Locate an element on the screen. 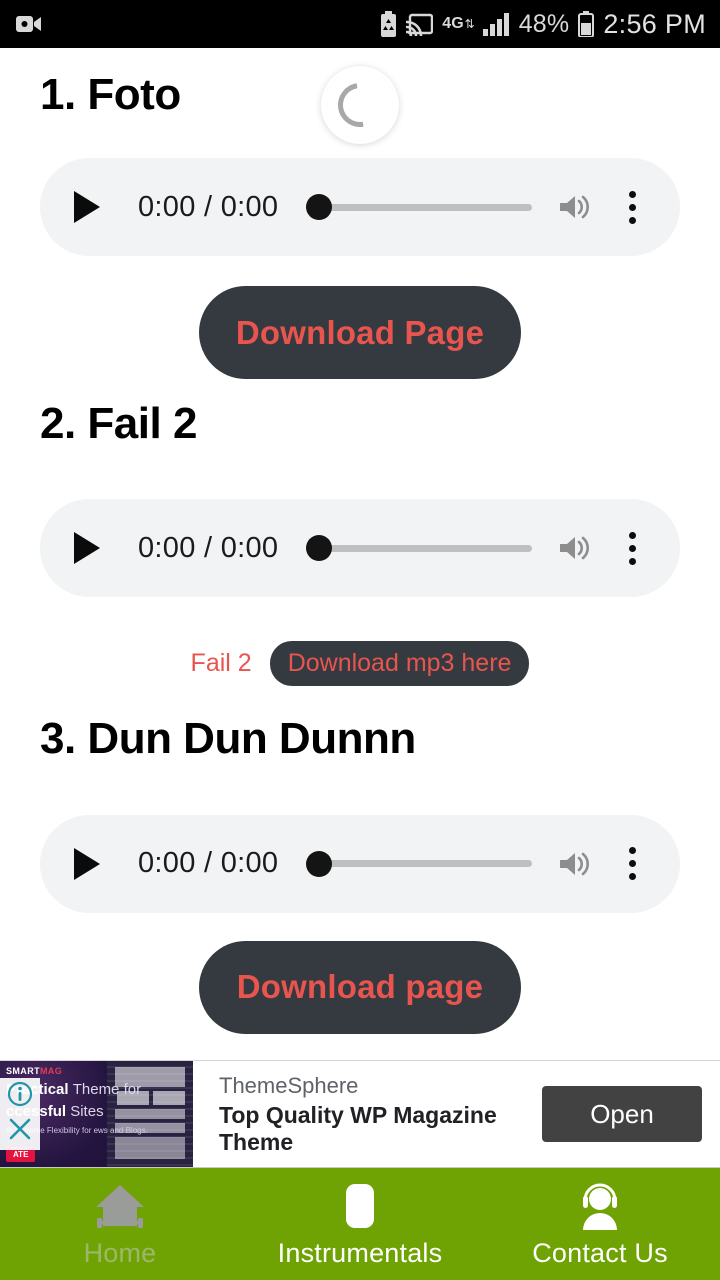 The height and width of the screenshot is (1280, 720). audio-player-3: 0:00 / 0:00 is located at coordinates (360, 863).